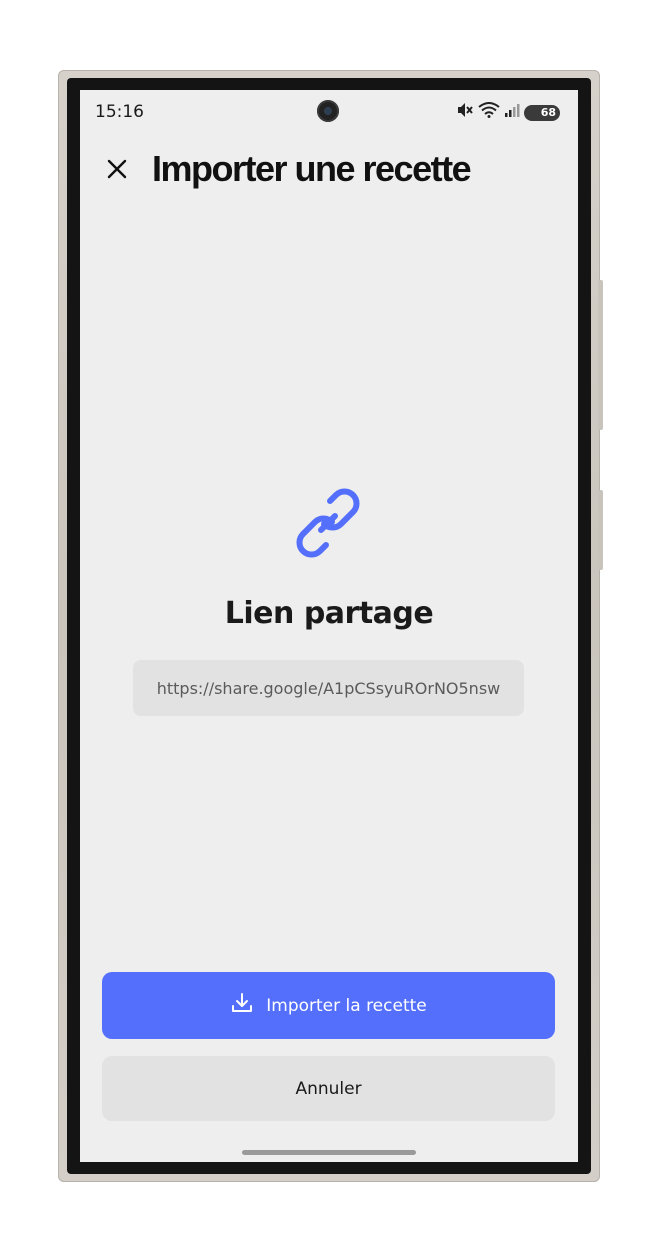 Image resolution: width=660 pixels, height=1251 pixels. I want to click on import-recipe-button: Importer la recette, so click(328, 1005).